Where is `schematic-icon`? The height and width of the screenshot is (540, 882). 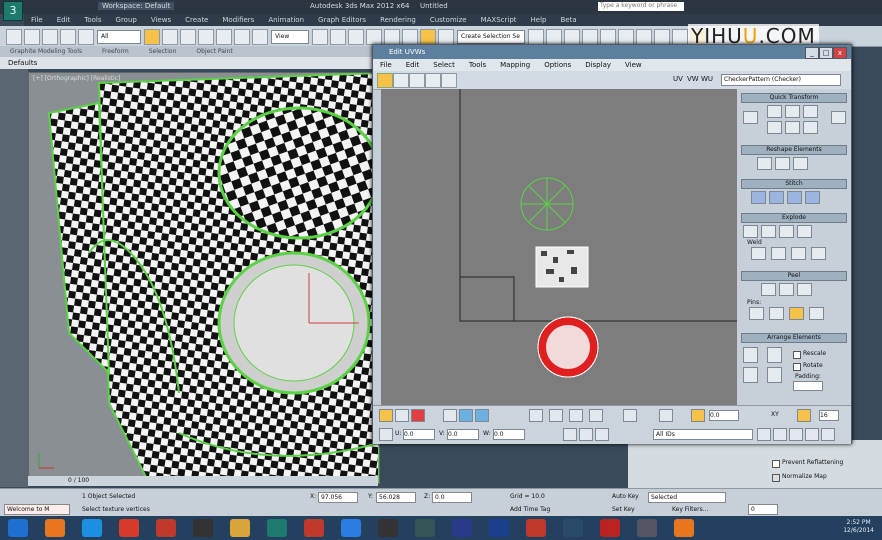 schematic-icon is located at coordinates (626, 37).